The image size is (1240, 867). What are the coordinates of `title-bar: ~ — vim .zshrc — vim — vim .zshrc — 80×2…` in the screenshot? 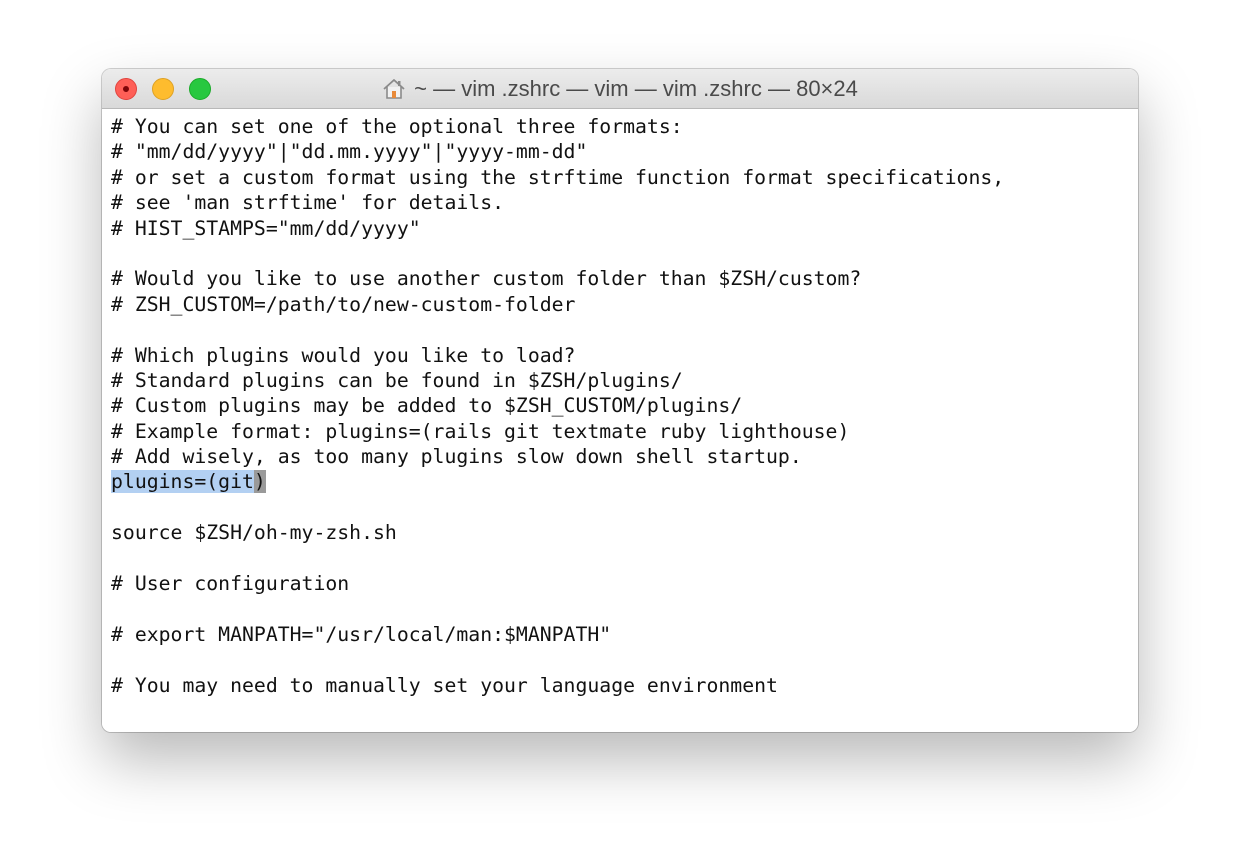 It's located at (620, 89).